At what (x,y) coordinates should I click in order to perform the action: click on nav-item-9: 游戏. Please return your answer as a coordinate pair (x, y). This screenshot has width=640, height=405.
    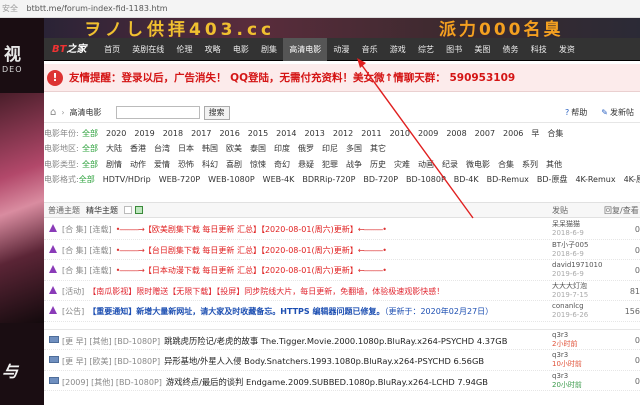
    Looking at the image, I should click on (398, 49).